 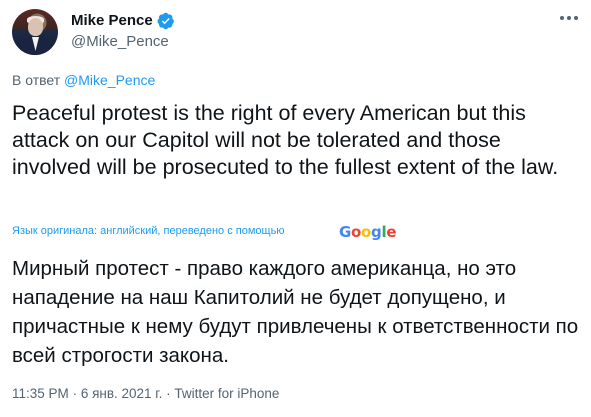 I want to click on reply-mention-link: @Mike_Pence, so click(x=109, y=80).